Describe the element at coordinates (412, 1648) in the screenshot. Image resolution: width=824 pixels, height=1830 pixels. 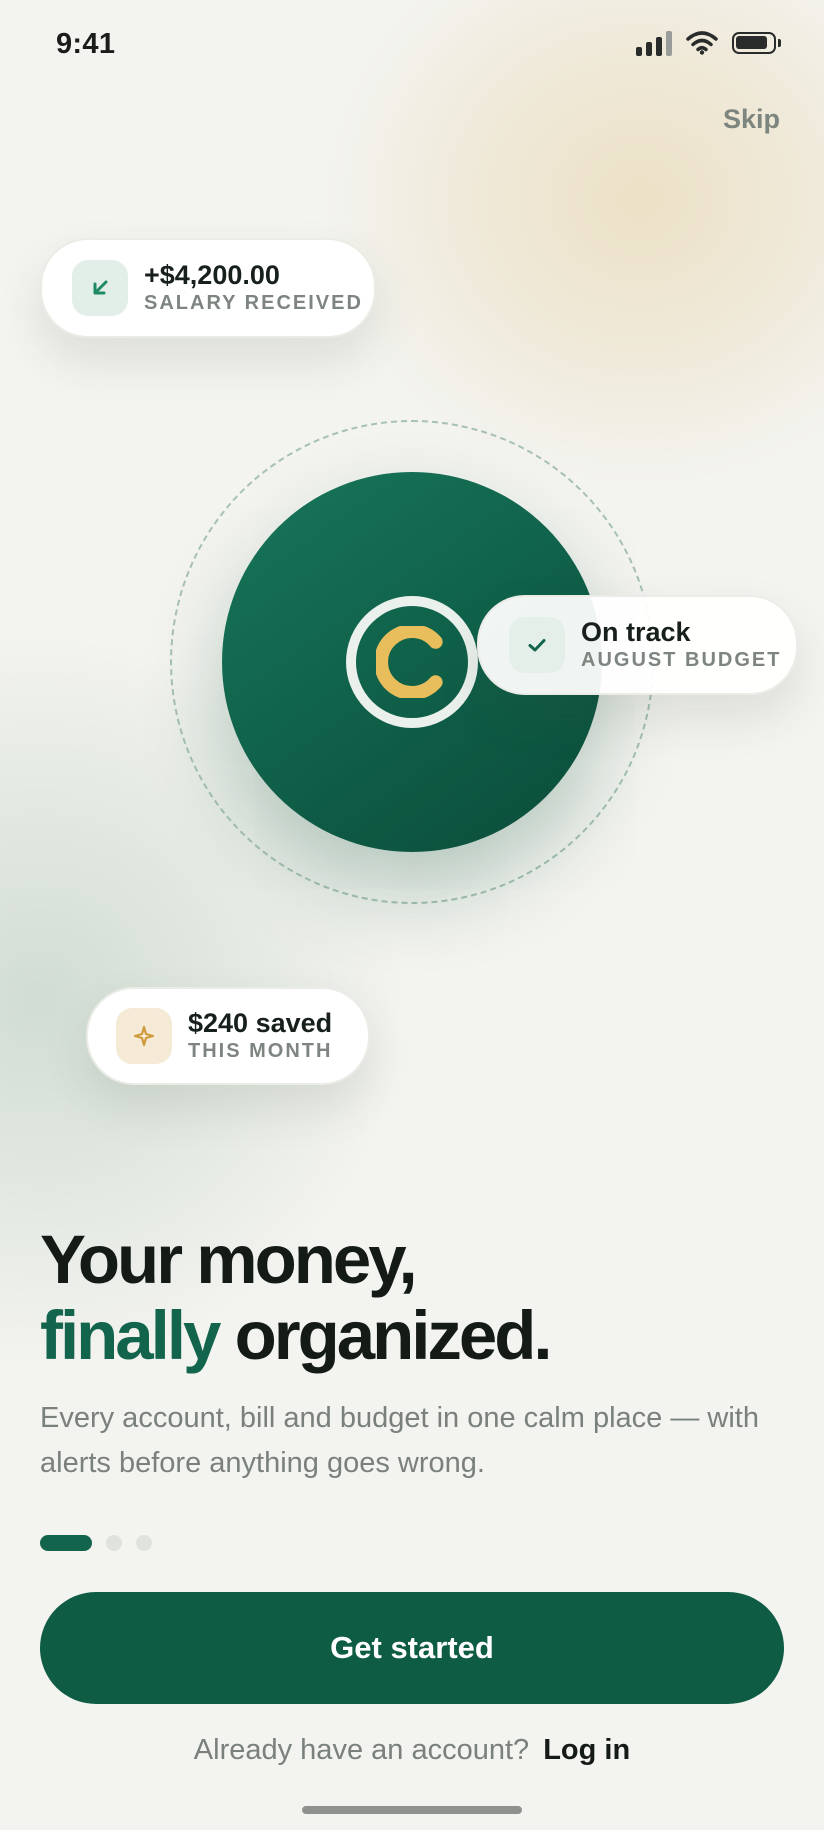
I see `get-started-button: Get started` at that location.